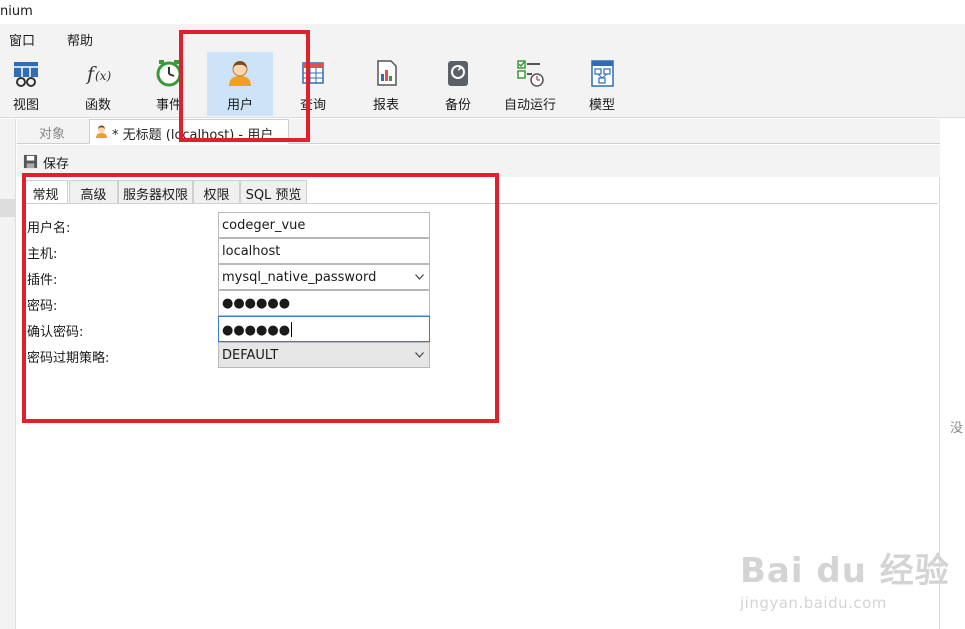 This screenshot has height=629, width=965. I want to click on tool-report-button: 报表, so click(386, 84).